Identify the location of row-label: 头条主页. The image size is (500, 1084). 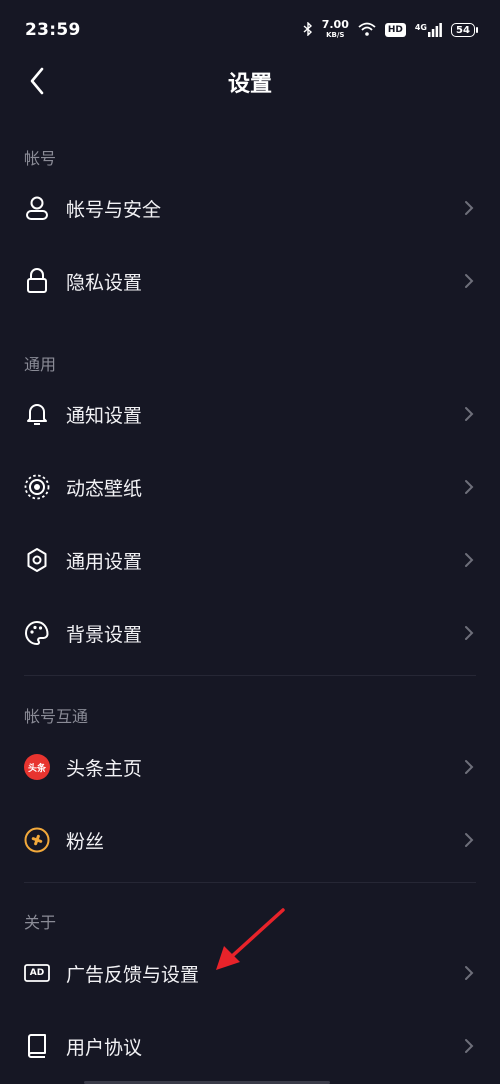
(104, 768).